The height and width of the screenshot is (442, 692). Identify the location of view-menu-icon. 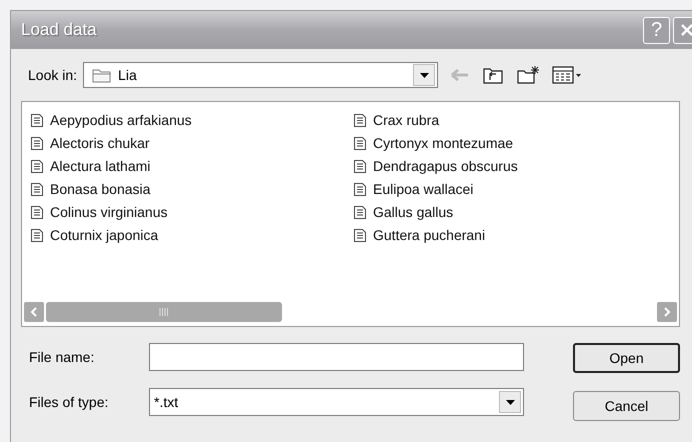
(567, 75).